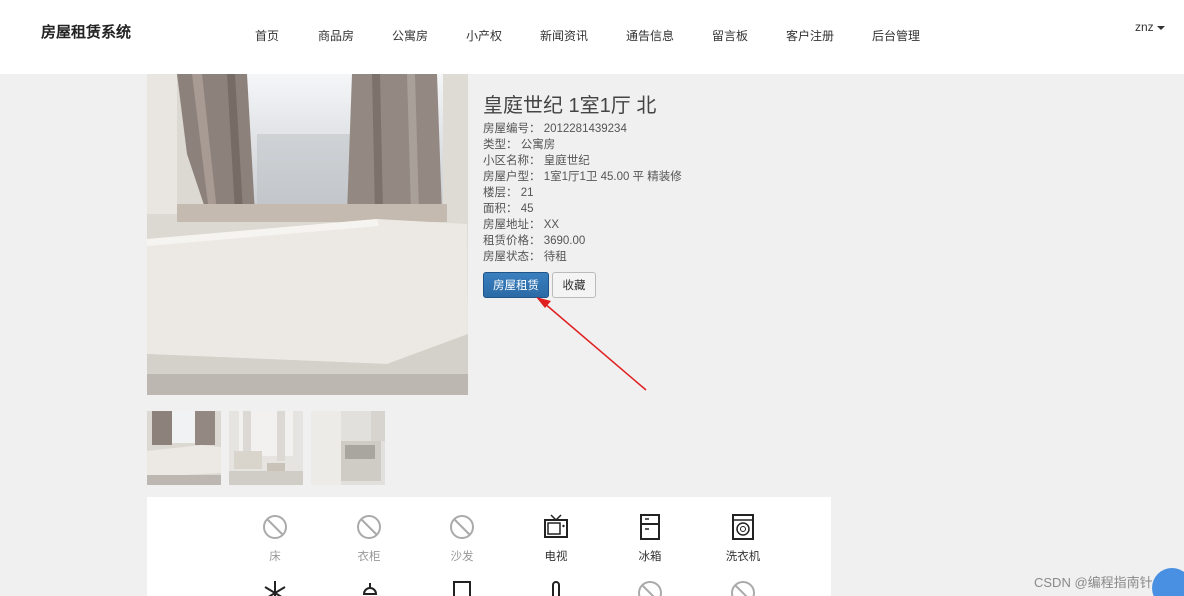 Image resolution: width=1184 pixels, height=596 pixels. I want to click on detail-address: 房屋地址： XX, so click(521, 224).